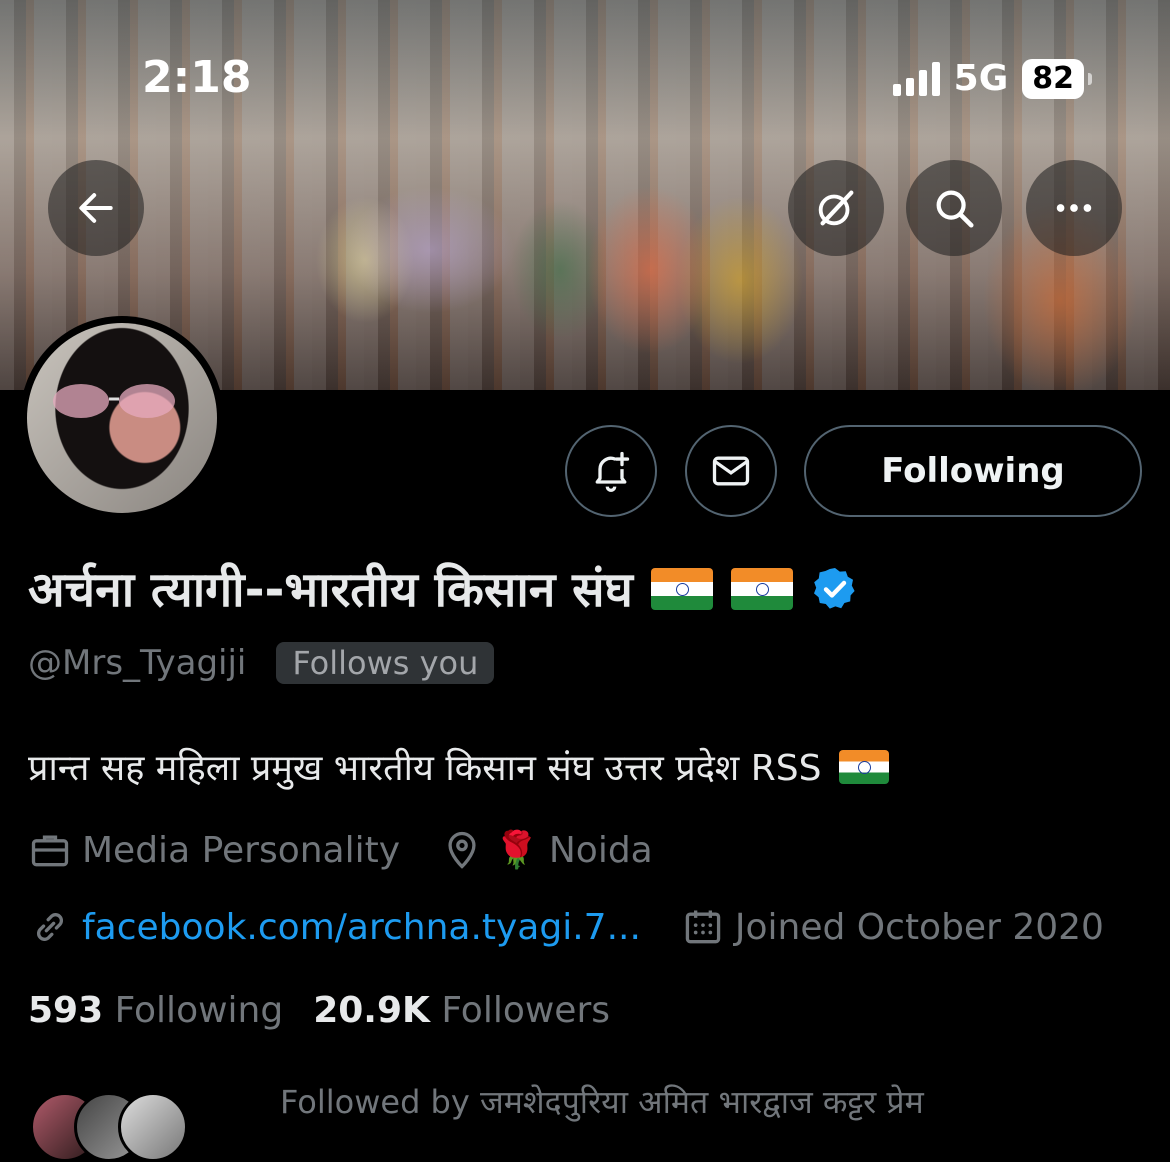 Image resolution: width=1170 pixels, height=1162 pixels. What do you see at coordinates (1057, 78) in the screenshot?
I see `battery-indicator: 82` at bounding box center [1057, 78].